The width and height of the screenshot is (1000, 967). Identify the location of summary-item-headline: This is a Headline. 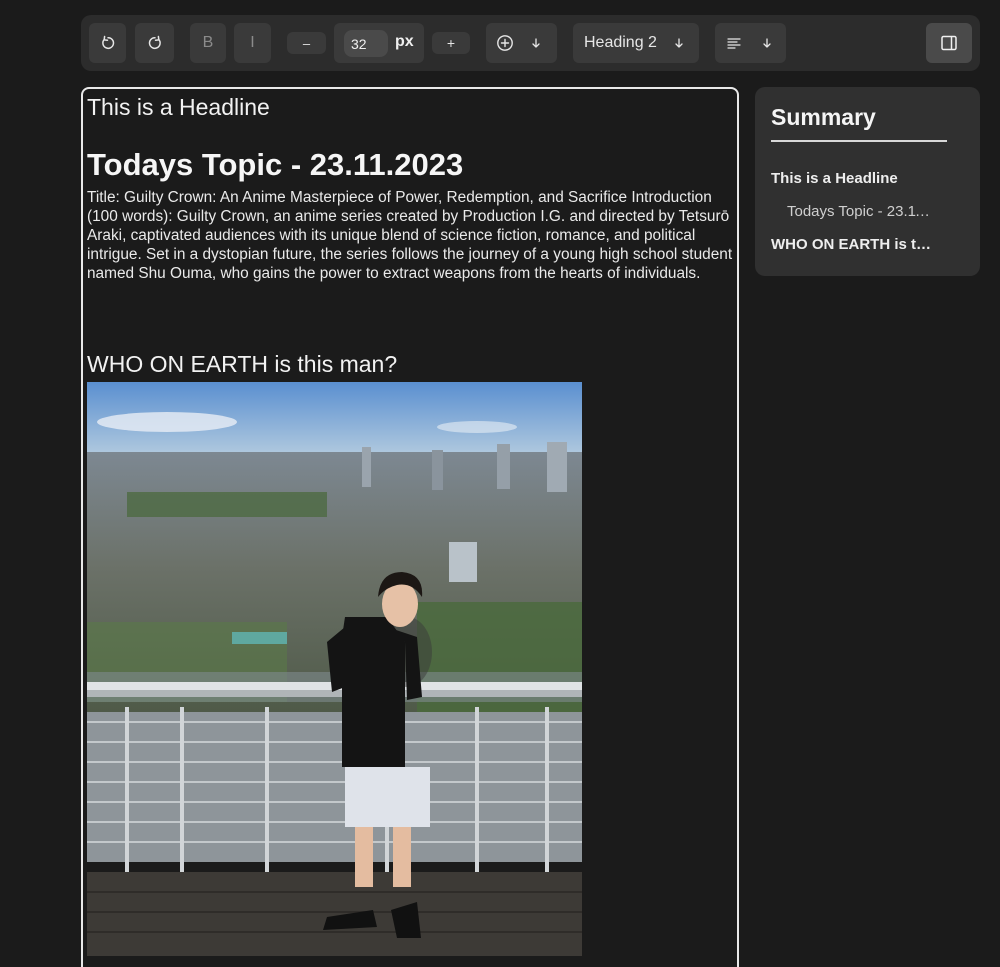
(851, 178).